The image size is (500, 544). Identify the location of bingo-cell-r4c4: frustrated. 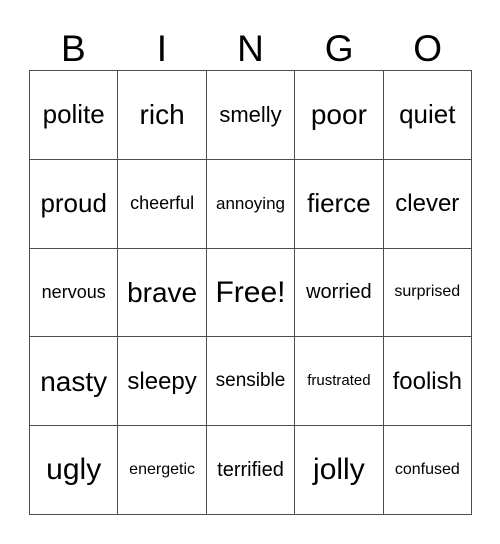
(339, 382).